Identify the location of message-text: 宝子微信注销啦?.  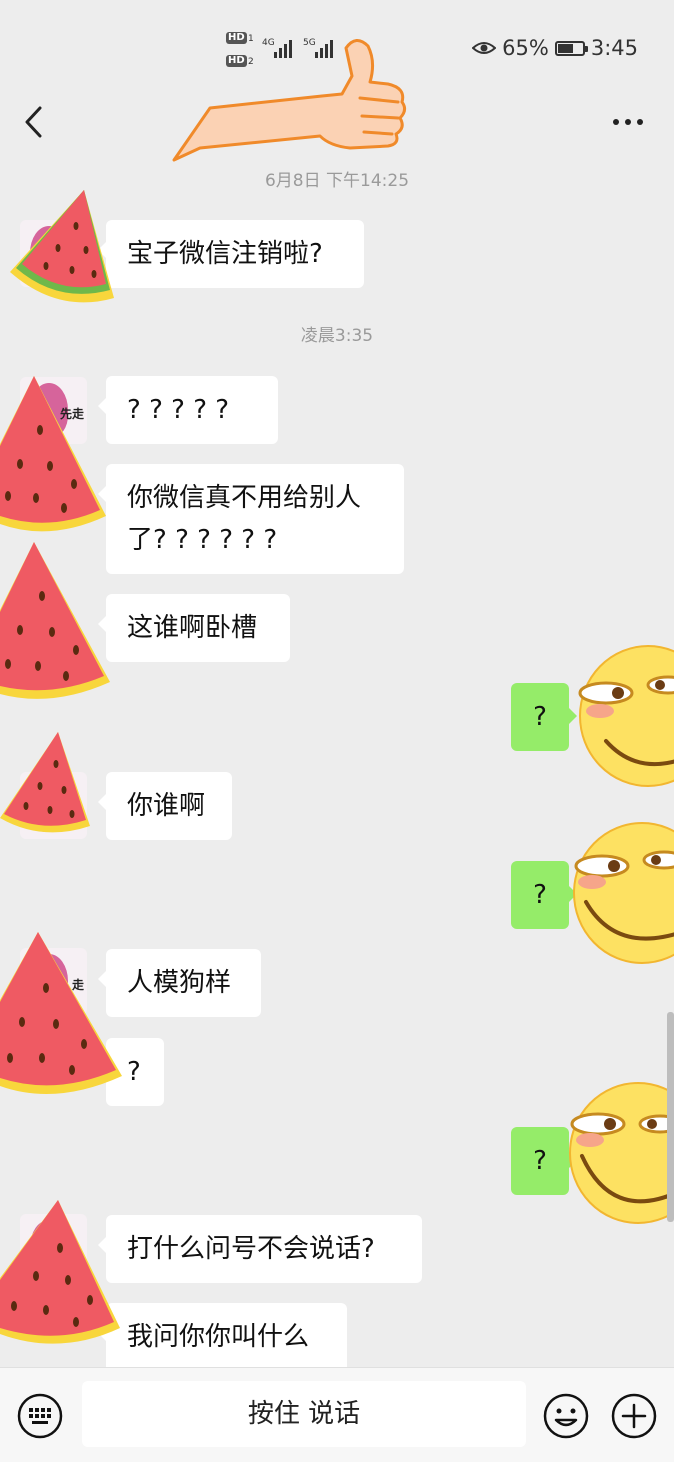
(225, 254).